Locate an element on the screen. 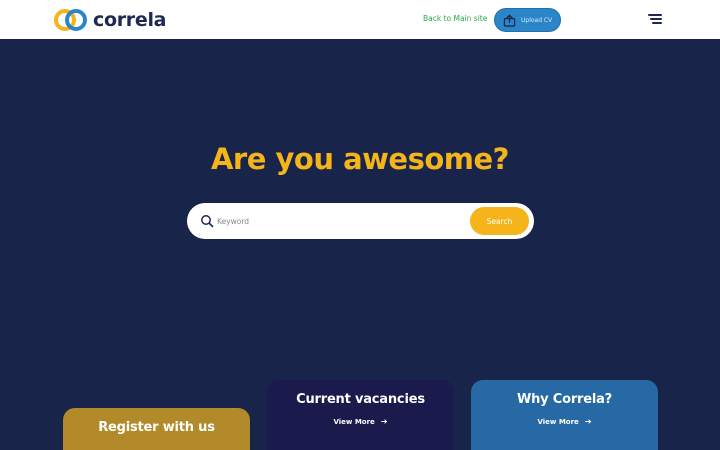 This screenshot has width=720, height=450. vacancies-view-more-link: View More ➔ is located at coordinates (360, 421).